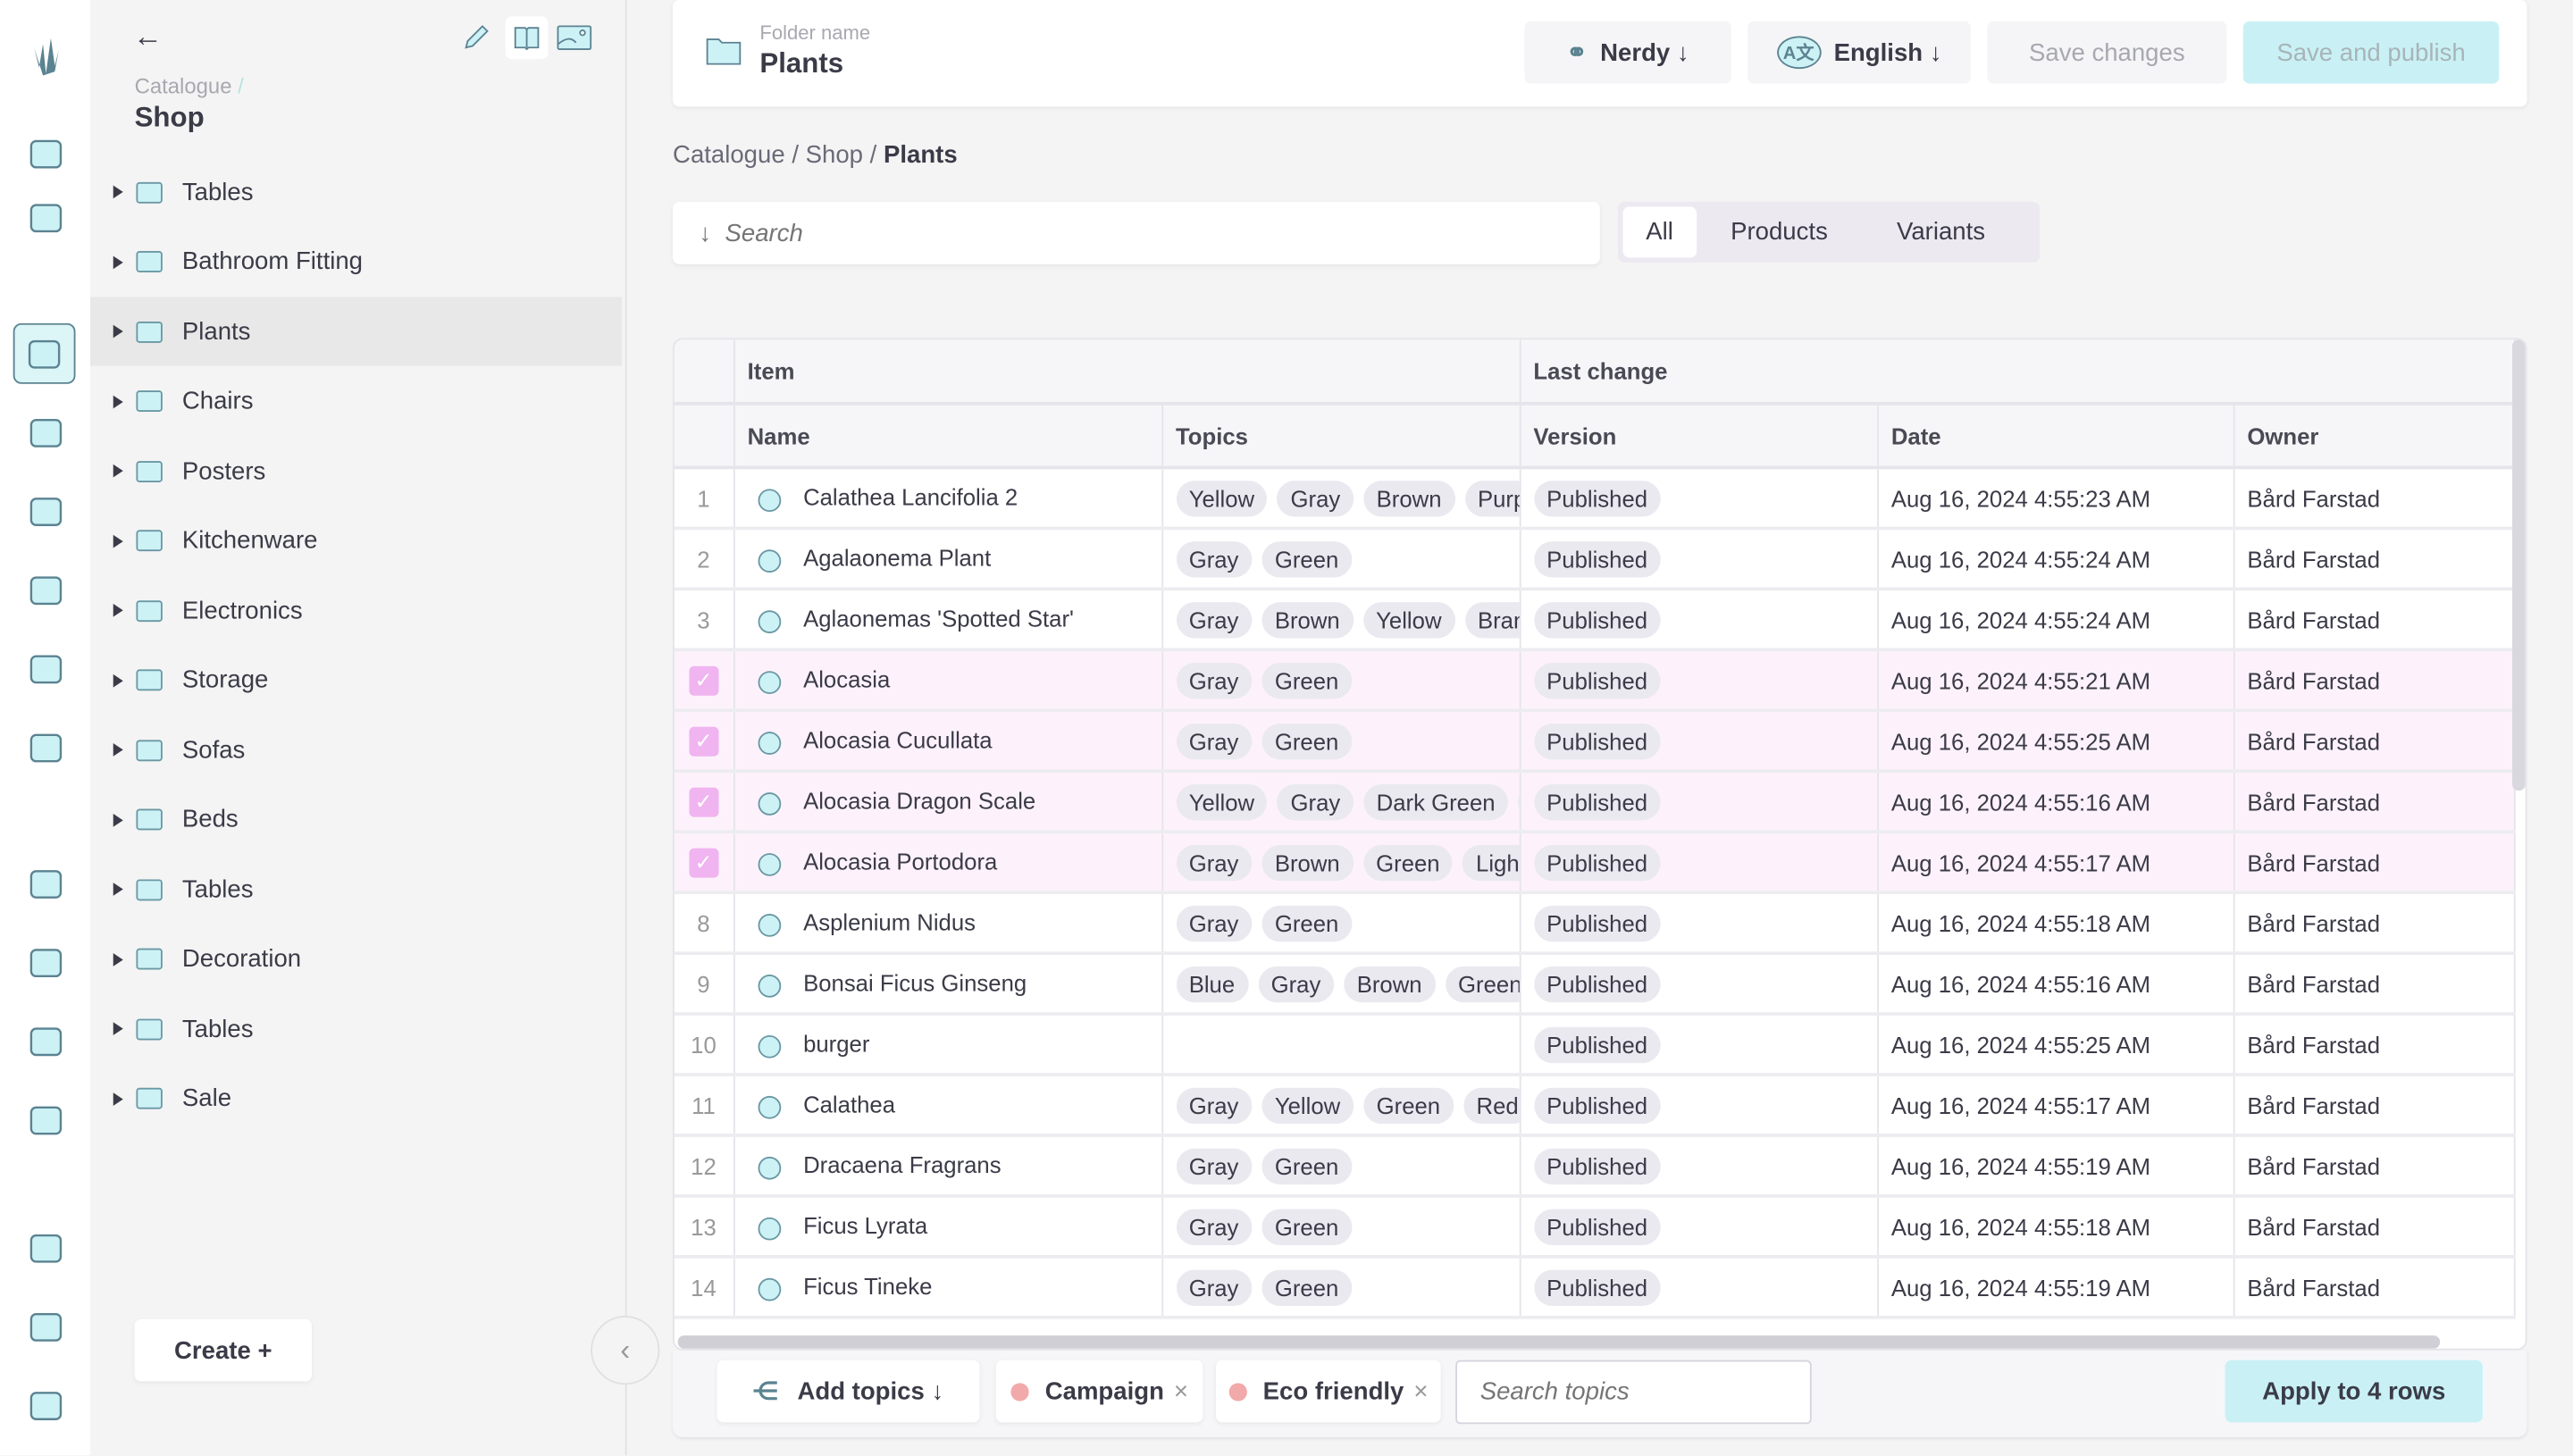  What do you see at coordinates (46, 218) in the screenshot?
I see `plug-icon` at bounding box center [46, 218].